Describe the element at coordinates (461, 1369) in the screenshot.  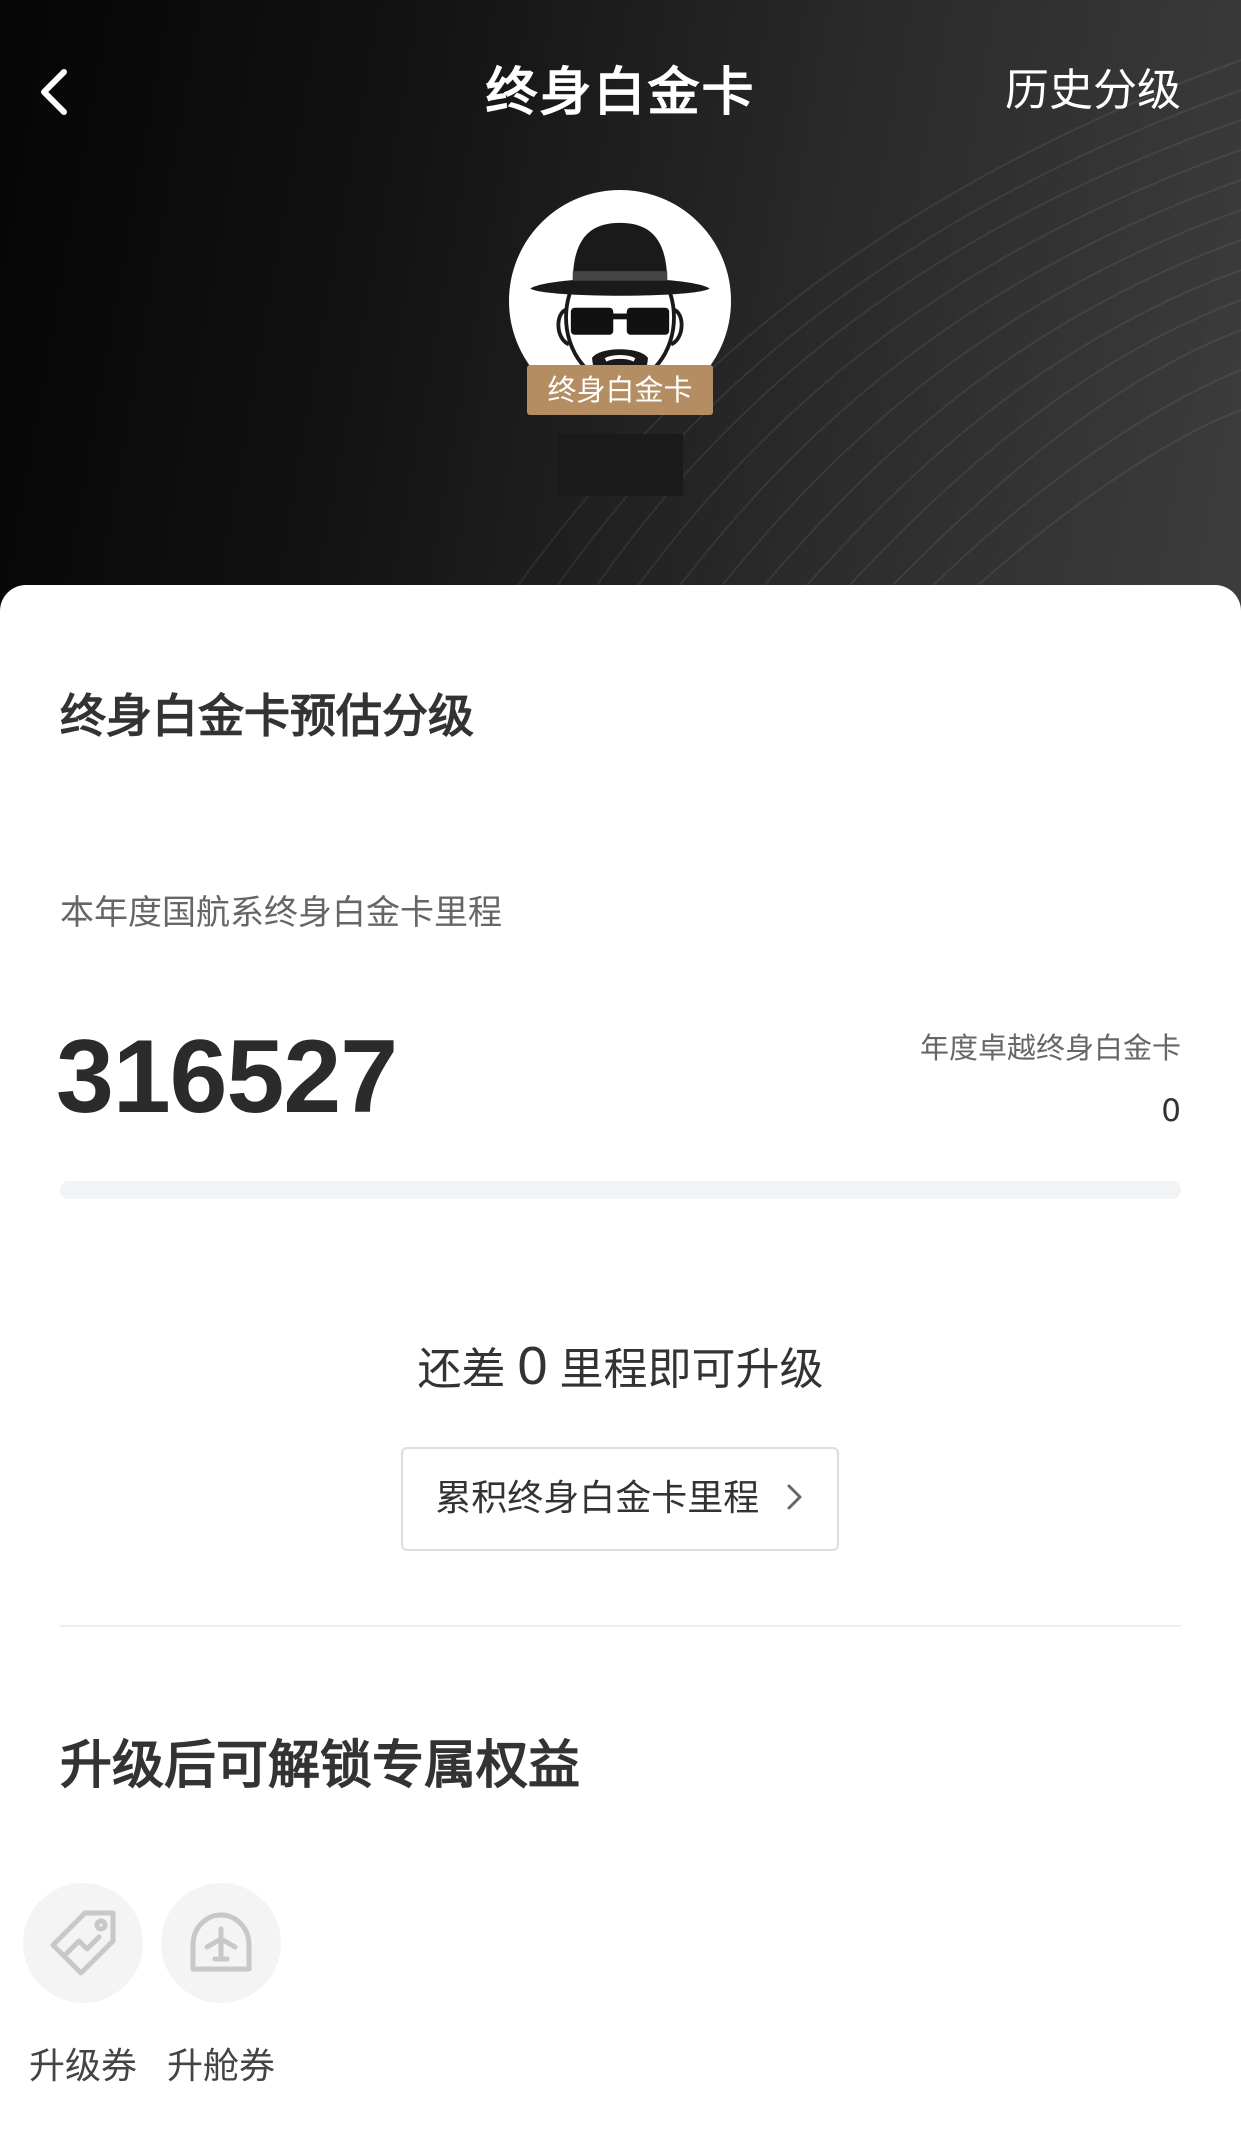
I see `remaining-prefix: 还差` at that location.